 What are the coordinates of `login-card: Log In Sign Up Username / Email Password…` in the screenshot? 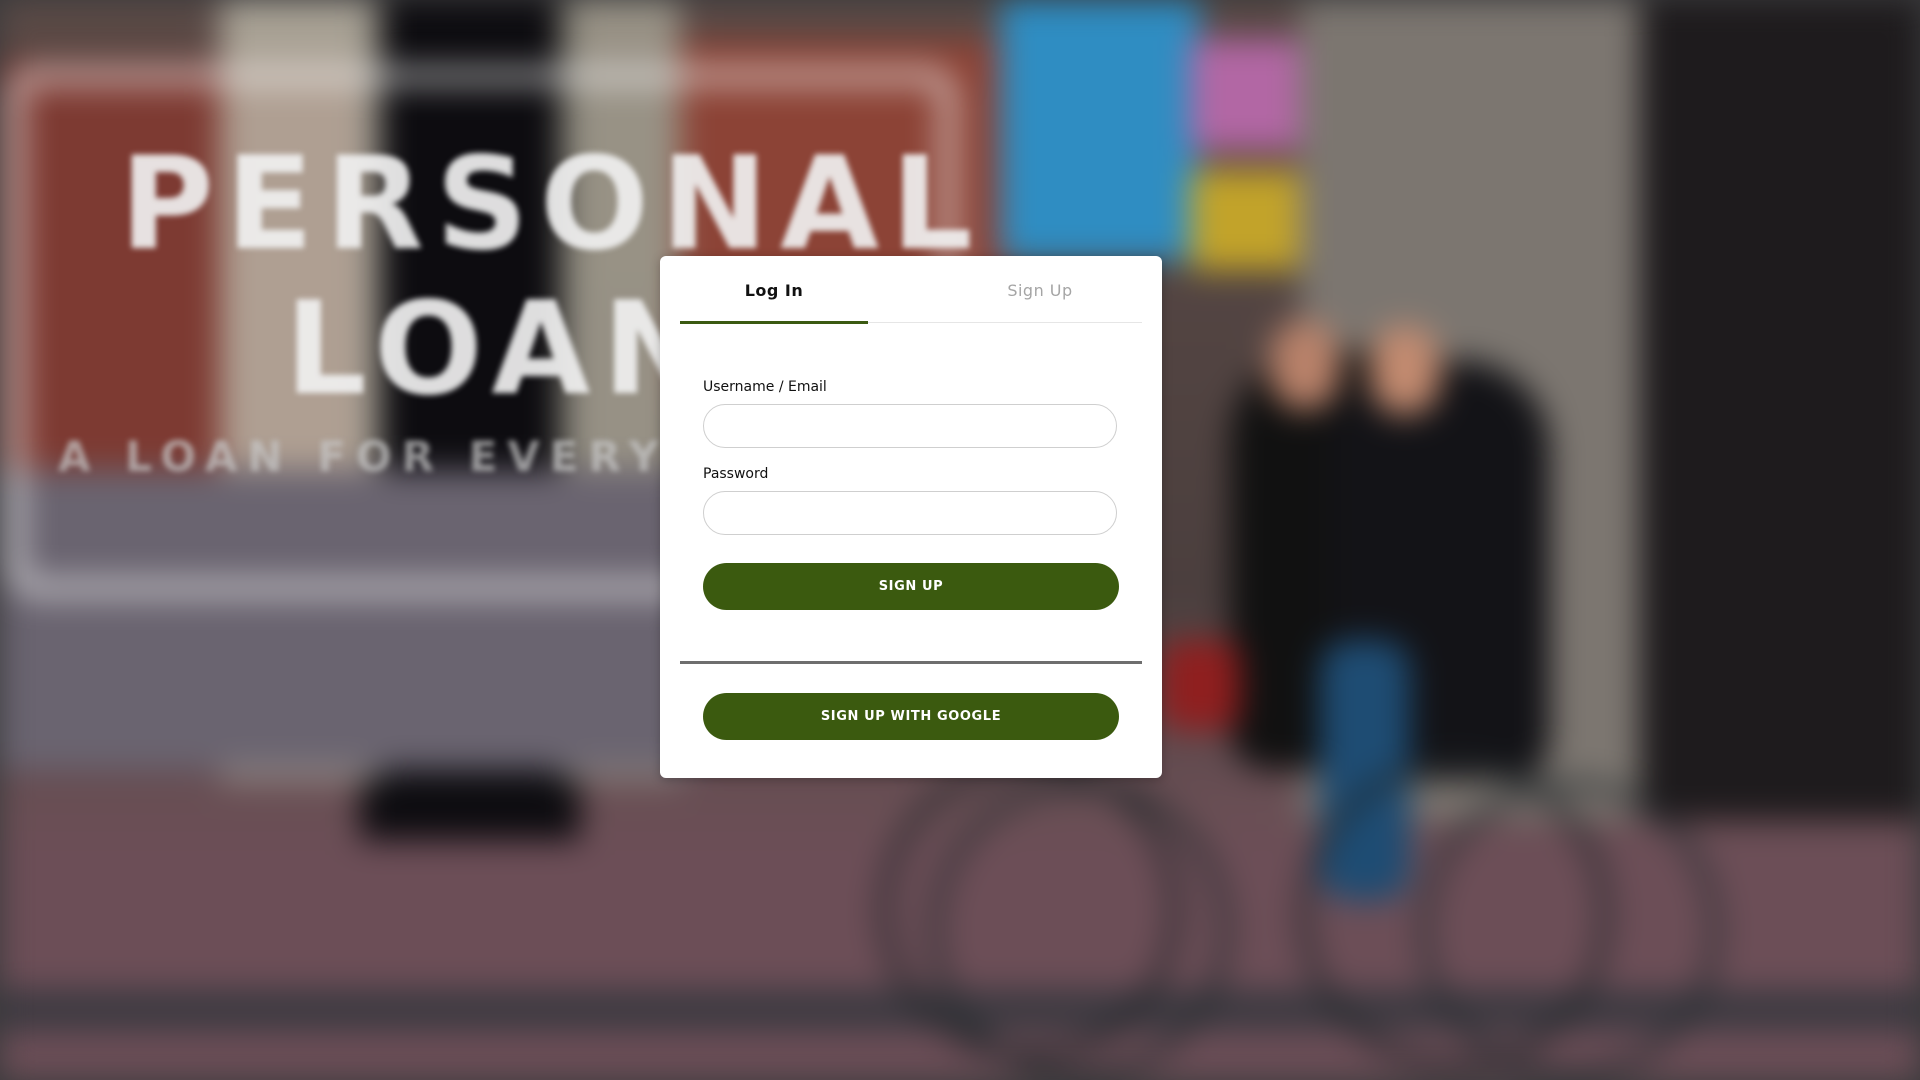 It's located at (911, 517).